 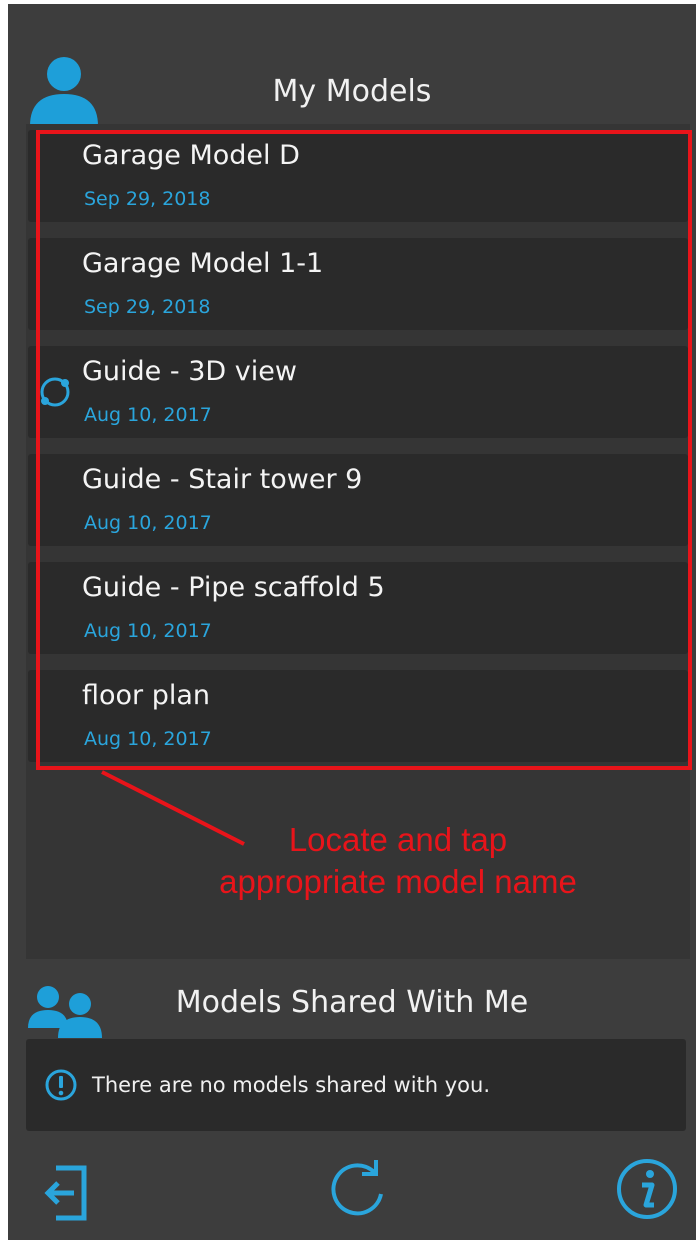 What do you see at coordinates (398, 861) in the screenshot?
I see `annotation-callout-text: Locate and tap appropriate model name` at bounding box center [398, 861].